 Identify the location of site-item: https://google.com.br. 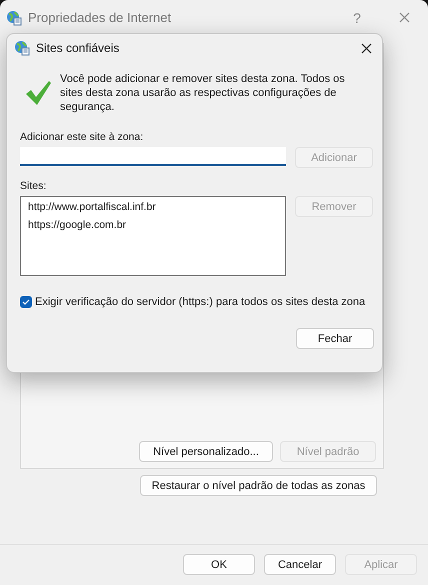
(153, 225).